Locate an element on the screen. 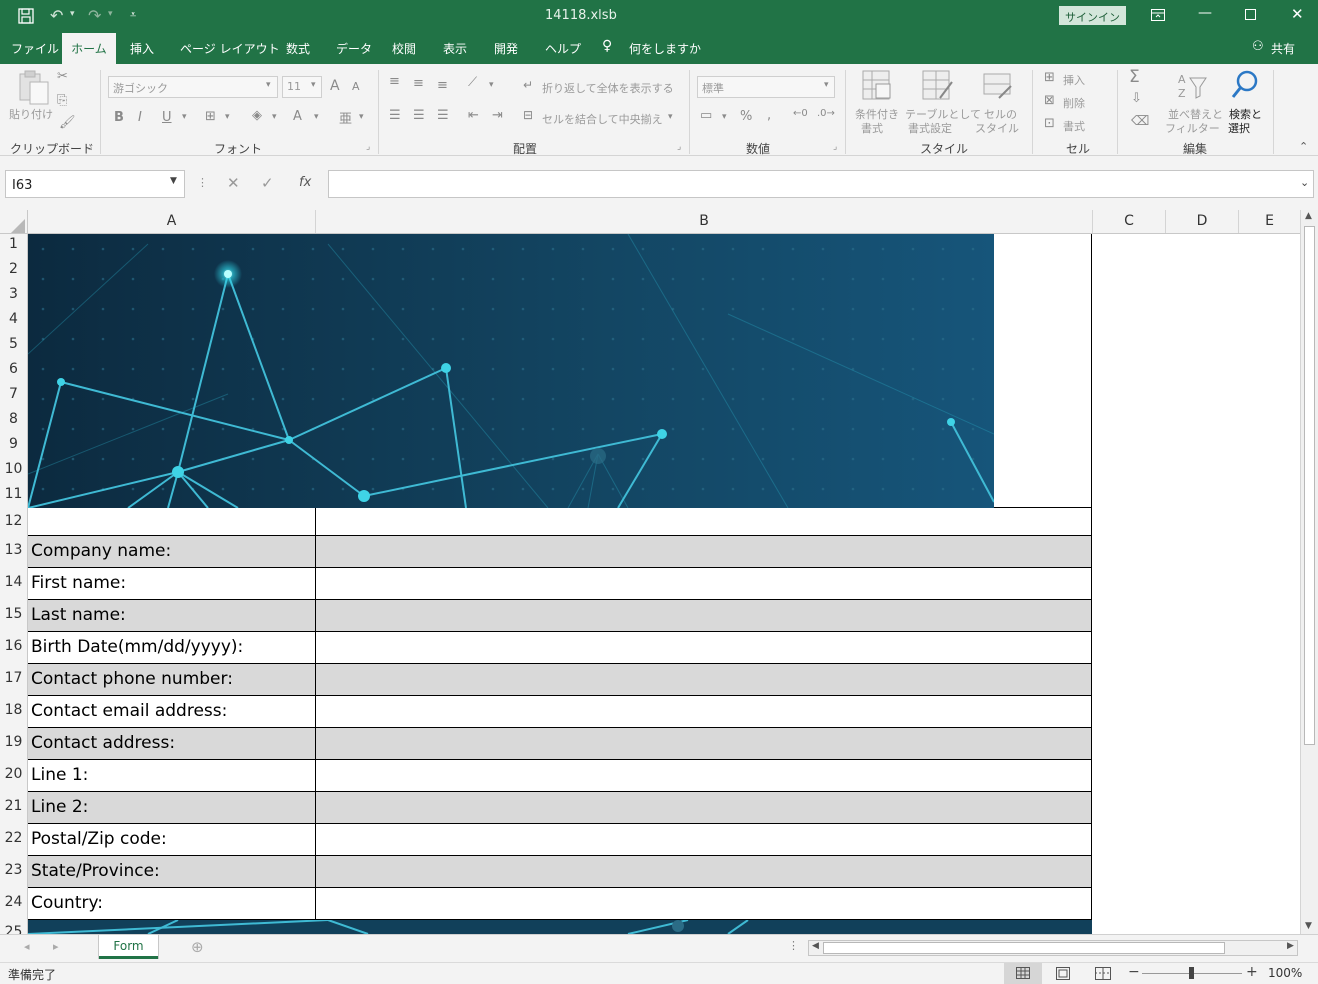  scroll-up-icon: ▲ is located at coordinates (1308, 216).